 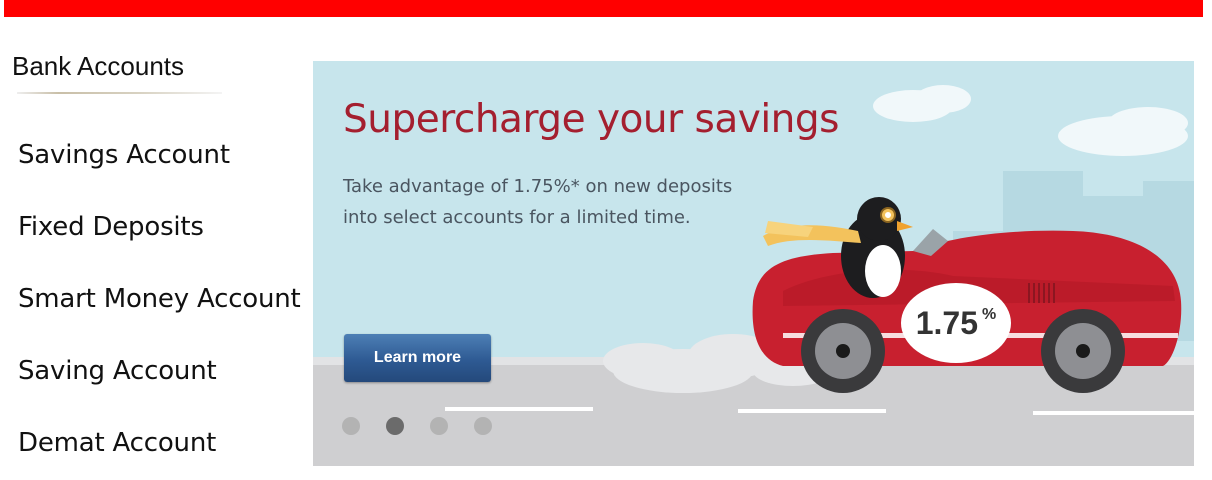 I want to click on sidebar-item-savings-account: Savings Account, so click(x=124, y=155).